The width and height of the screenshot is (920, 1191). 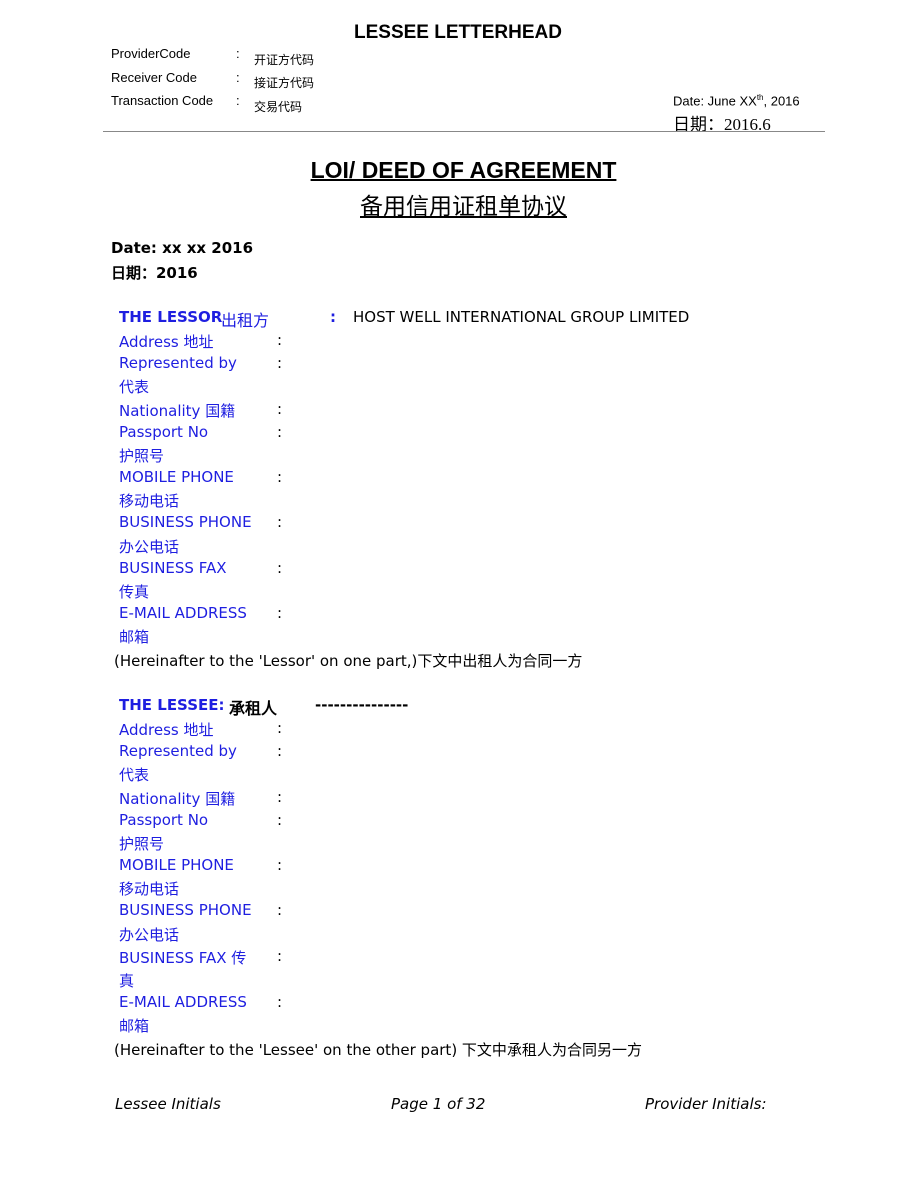 I want to click on lessee-nationality-colon: :, so click(x=280, y=797).